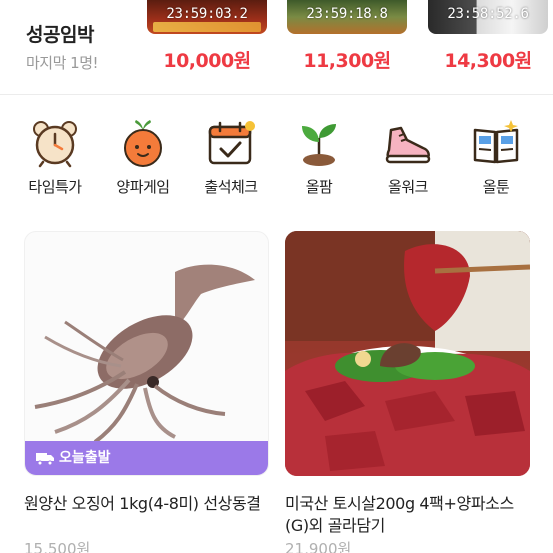  What do you see at coordinates (55, 187) in the screenshot?
I see `category-label: 타임특가` at bounding box center [55, 187].